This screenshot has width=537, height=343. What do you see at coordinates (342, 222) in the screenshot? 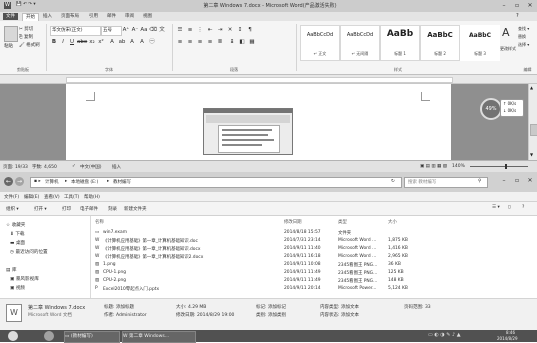
I see `column-type: 类型` at bounding box center [342, 222].